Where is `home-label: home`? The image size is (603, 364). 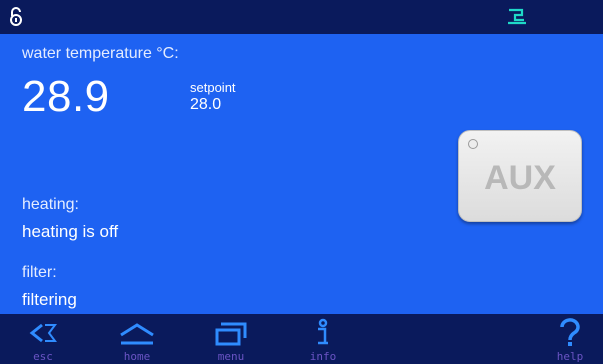 home-label: home is located at coordinates (137, 356).